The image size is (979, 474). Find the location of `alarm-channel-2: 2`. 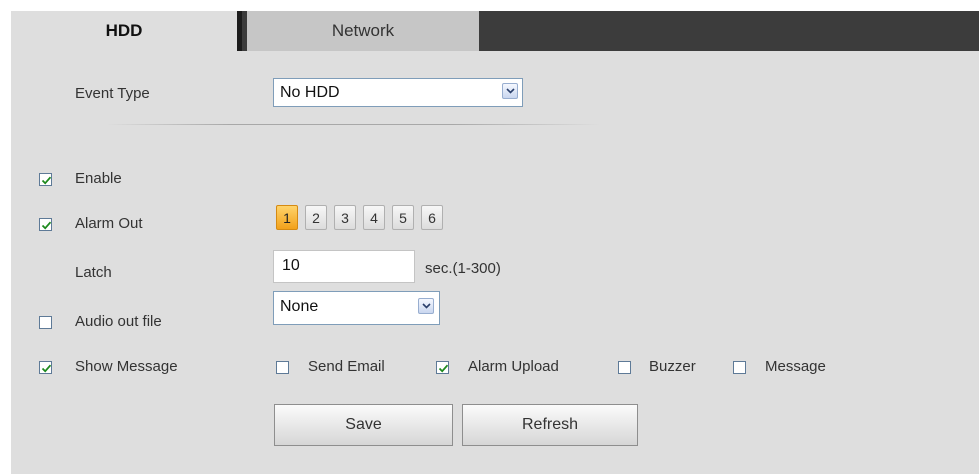

alarm-channel-2: 2 is located at coordinates (316, 217).